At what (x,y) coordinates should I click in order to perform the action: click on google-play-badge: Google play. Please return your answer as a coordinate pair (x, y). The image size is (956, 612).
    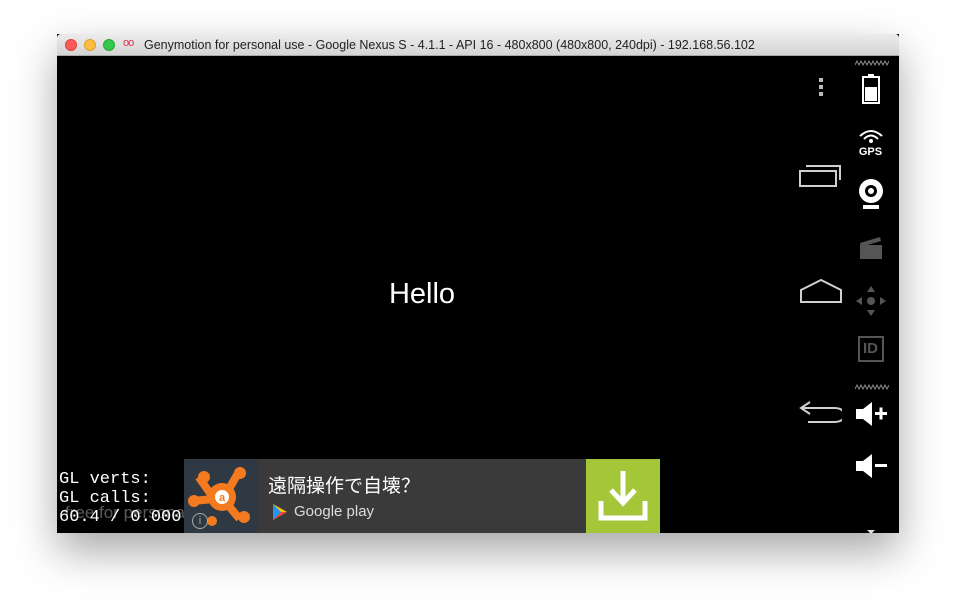
    Looking at the image, I should click on (330, 512).